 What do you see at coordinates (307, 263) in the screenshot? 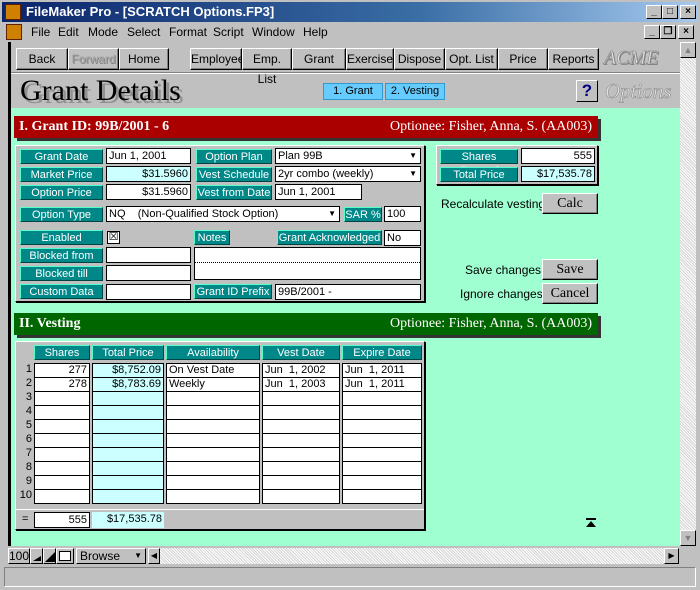
I see `notes-field` at bounding box center [307, 263].